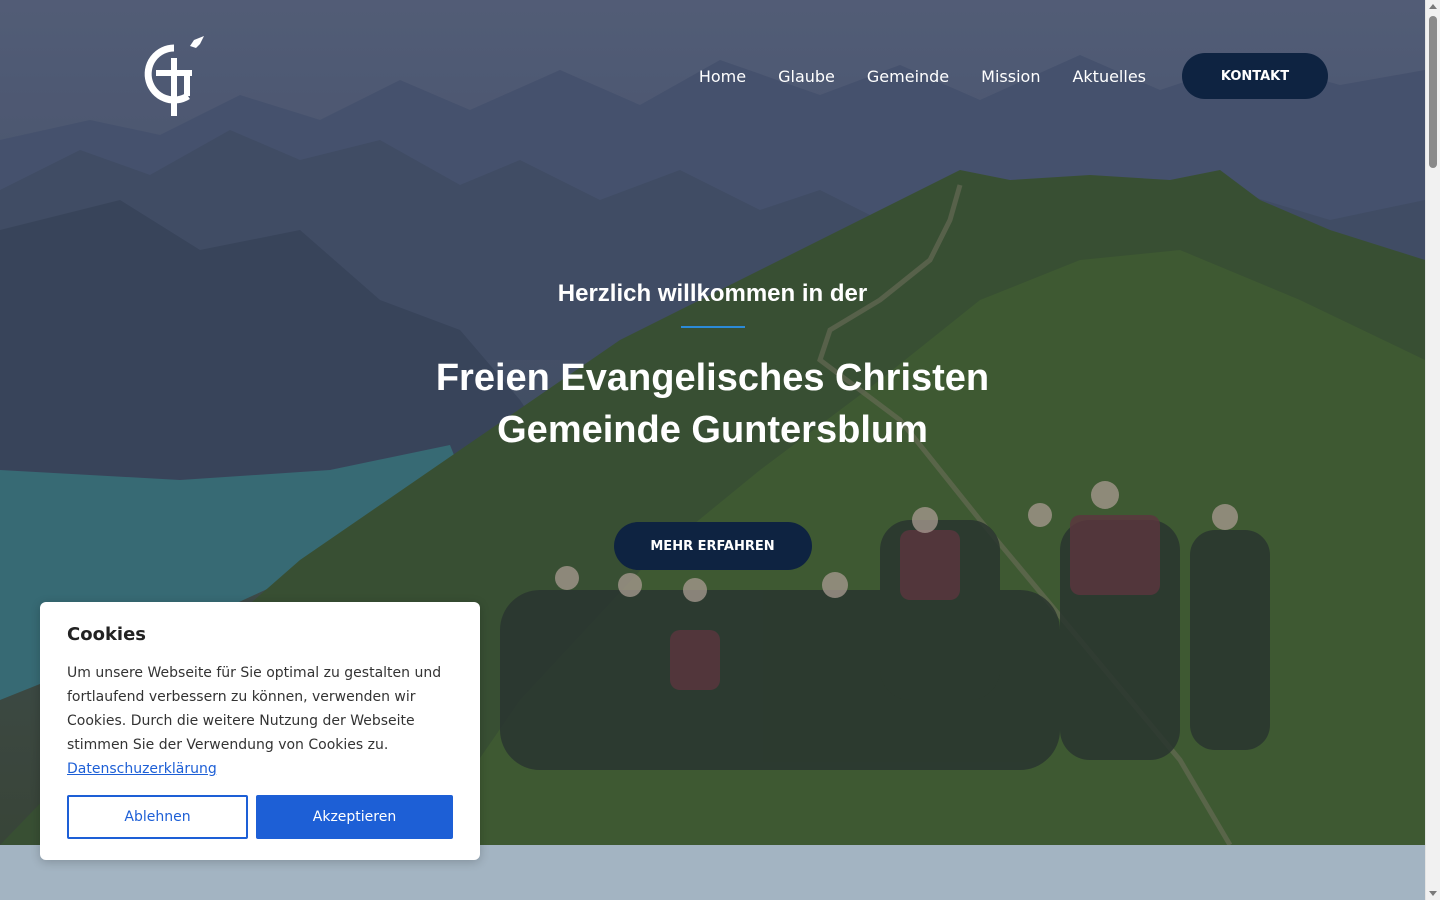 This screenshot has width=1440, height=900. Describe the element at coordinates (157, 817) in the screenshot. I see `decline-cookies-button: Ablehnen` at that location.